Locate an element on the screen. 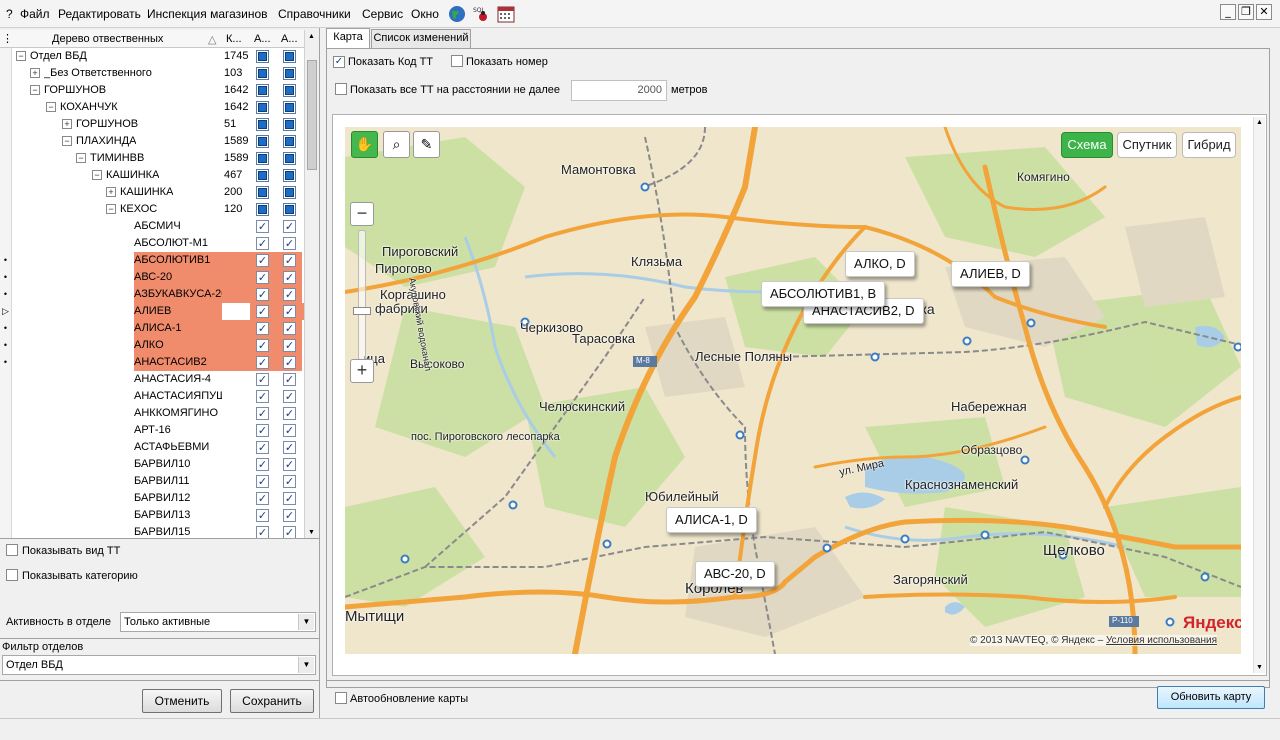 This screenshot has height=740, width=1280. tree-row: БАРВИЛ11 ✓ ✓ is located at coordinates (152, 481).